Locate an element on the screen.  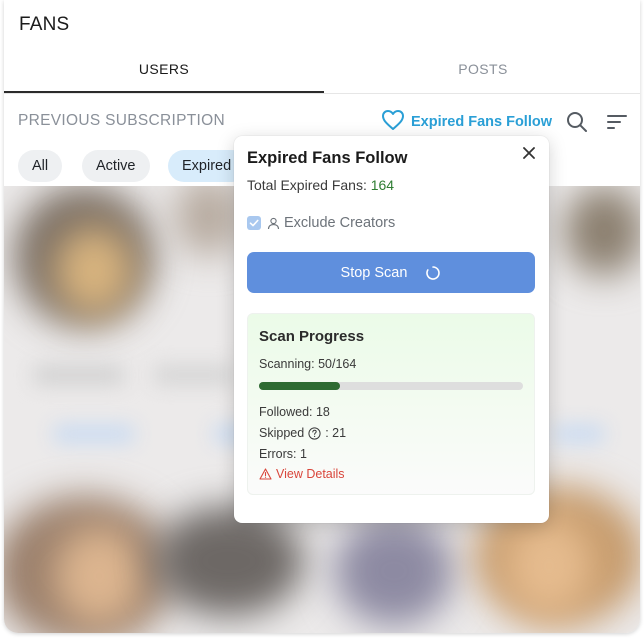
tab-users: USERS is located at coordinates (164, 71).